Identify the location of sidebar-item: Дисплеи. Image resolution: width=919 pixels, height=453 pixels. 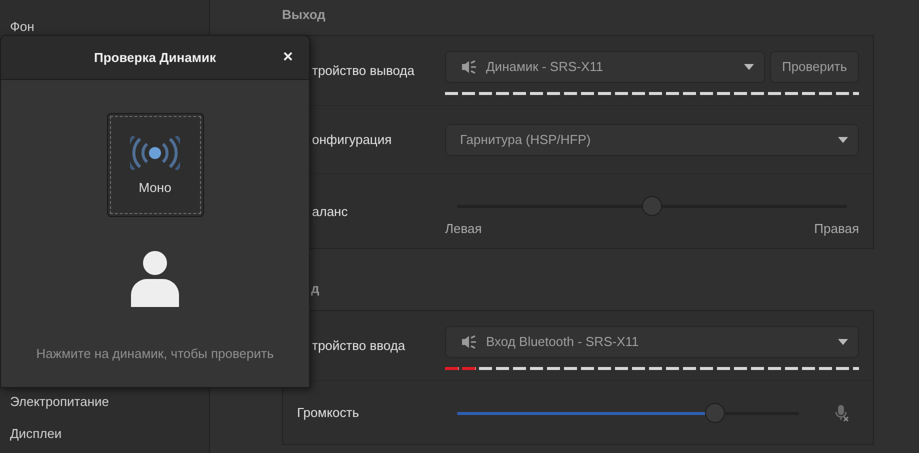
(104, 434).